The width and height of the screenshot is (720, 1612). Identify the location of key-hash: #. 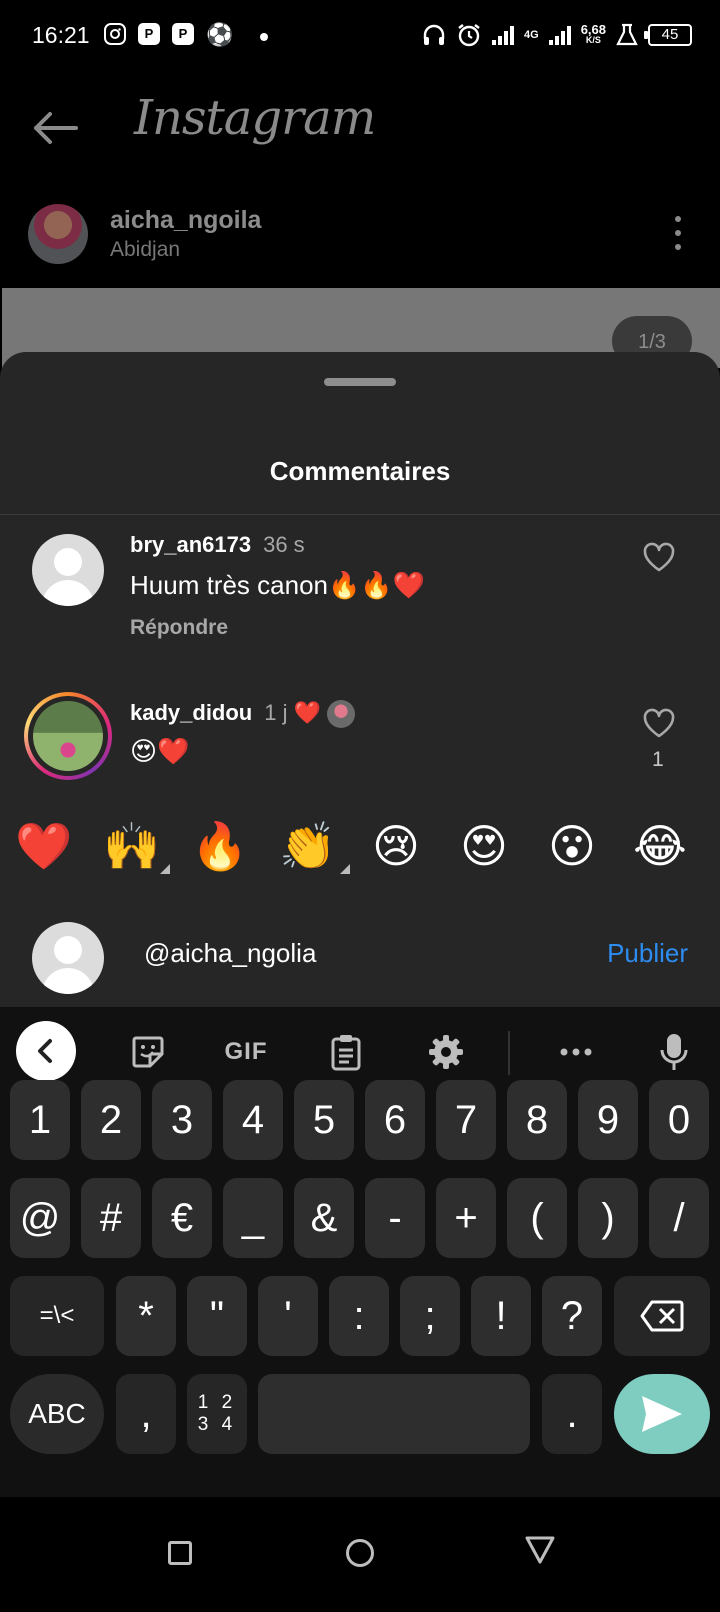
(111, 1218).